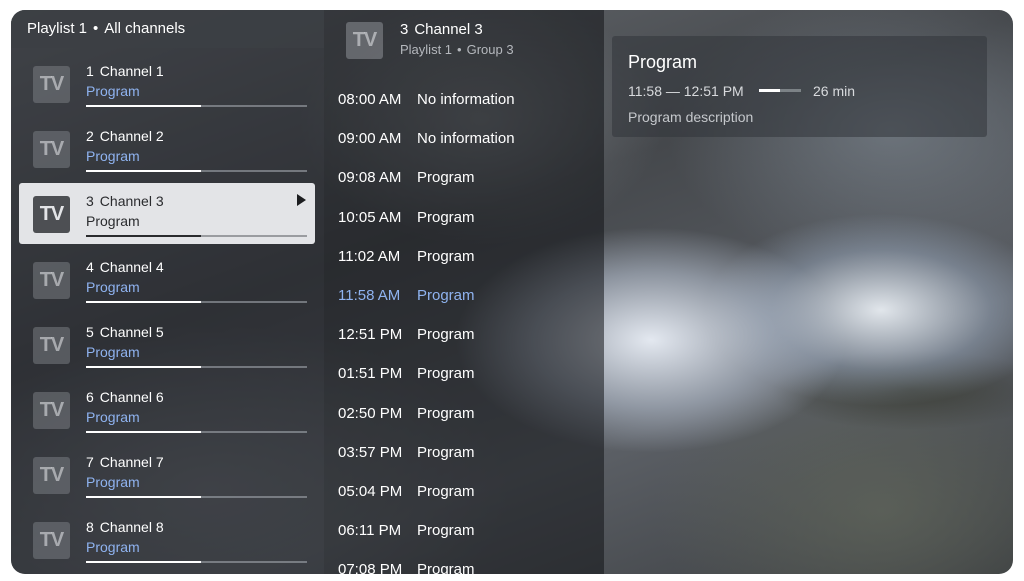 The image size is (1024, 581). Describe the element at coordinates (57, 28) in the screenshot. I see `playlist-label: Playlist 1` at that location.